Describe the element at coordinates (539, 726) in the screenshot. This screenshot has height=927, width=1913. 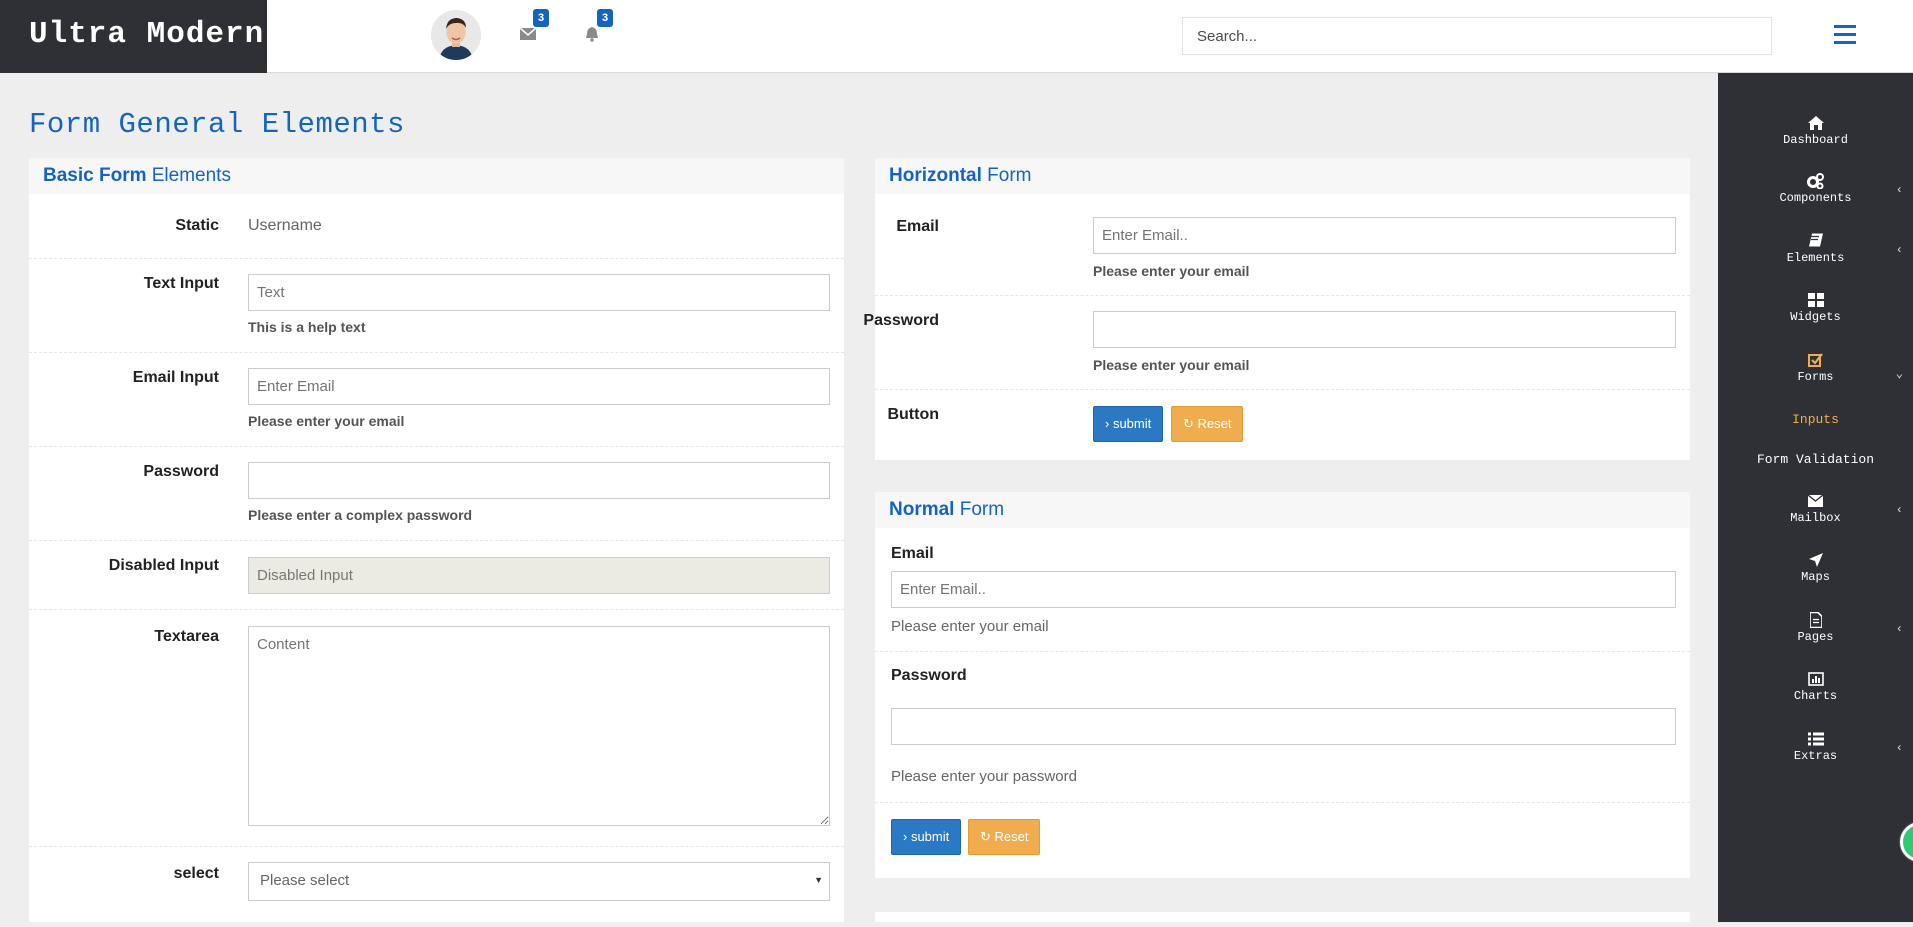
I see `content-textarea` at that location.